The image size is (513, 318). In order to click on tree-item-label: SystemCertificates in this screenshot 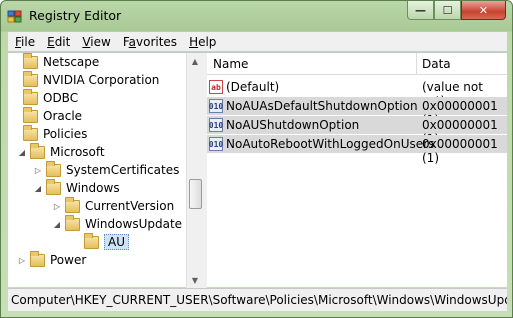, I will do `click(123, 170)`.